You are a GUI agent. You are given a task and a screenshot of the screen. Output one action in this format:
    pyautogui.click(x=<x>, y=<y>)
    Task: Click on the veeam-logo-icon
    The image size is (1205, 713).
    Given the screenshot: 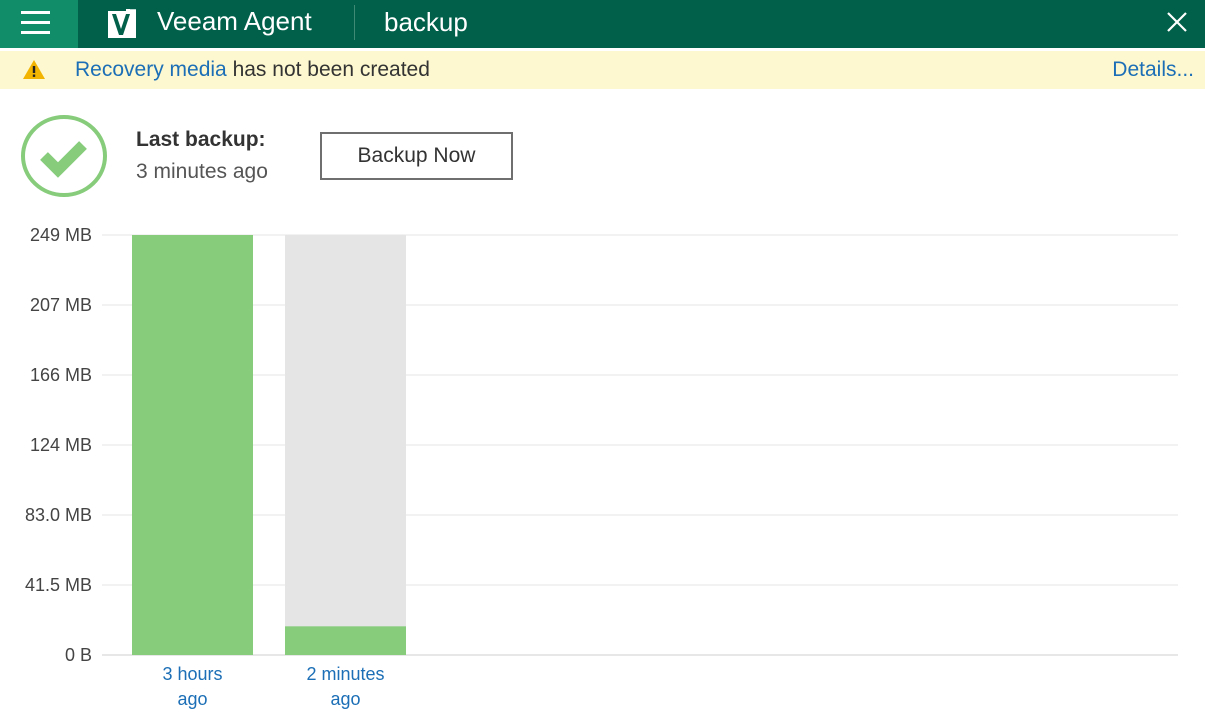 What is the action you would take?
    pyautogui.click(x=125, y=22)
    